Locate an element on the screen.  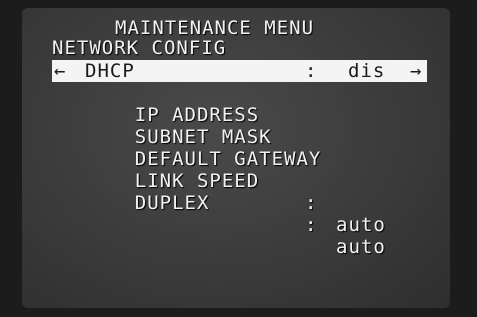
menu-item-ip-address: IP ADDRESS is located at coordinates (260, 104).